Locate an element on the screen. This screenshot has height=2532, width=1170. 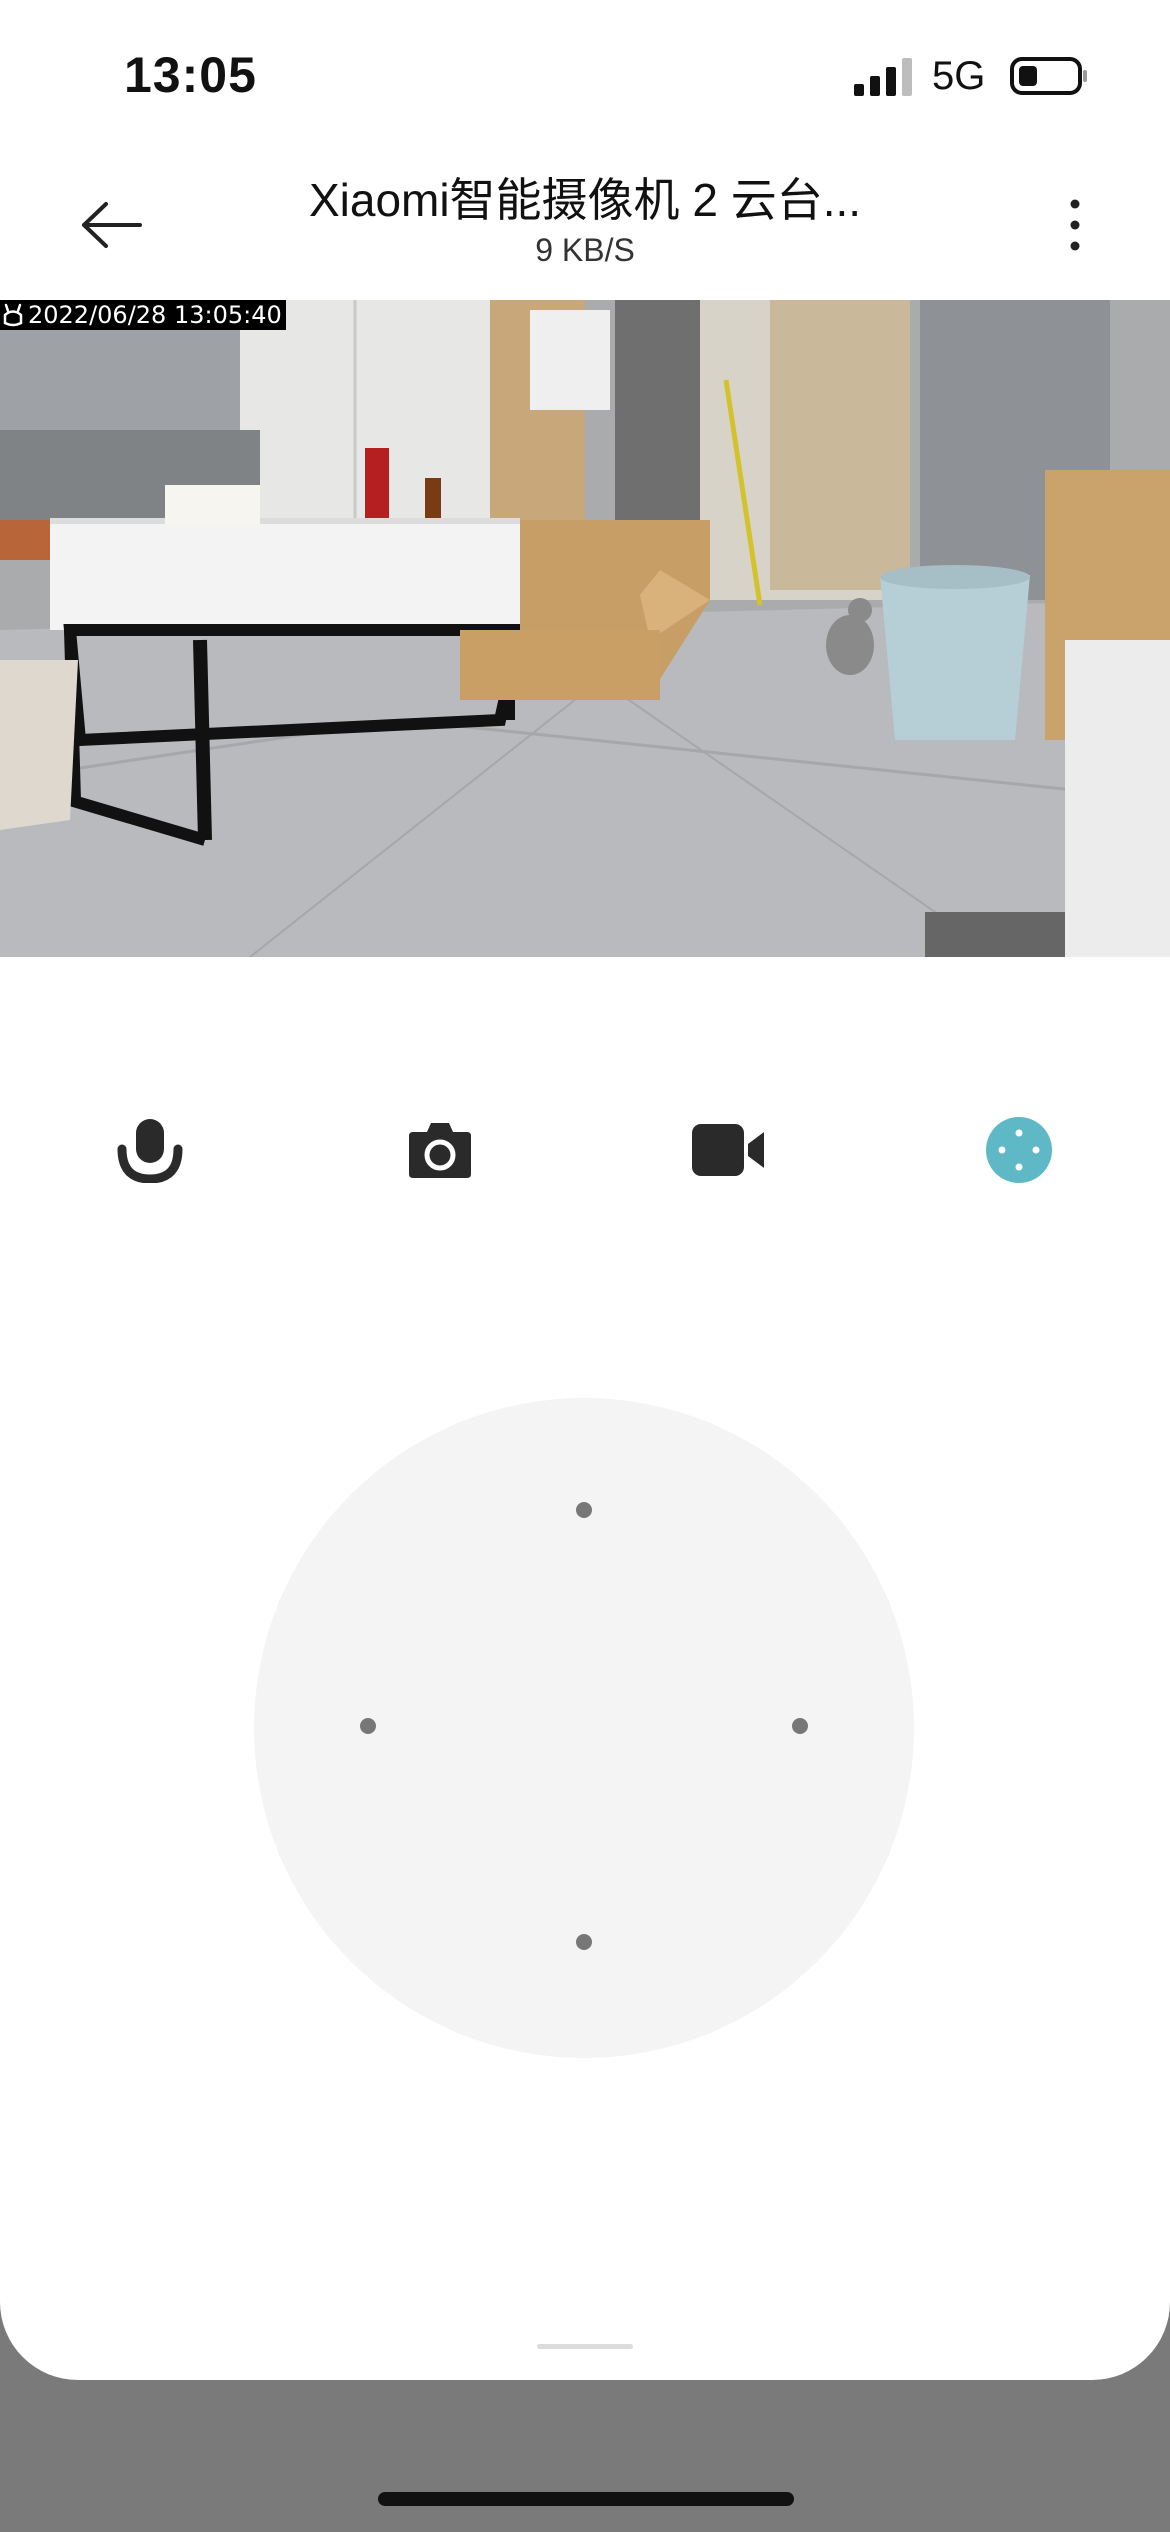
camera-toolbar is located at coordinates (585, 1150).